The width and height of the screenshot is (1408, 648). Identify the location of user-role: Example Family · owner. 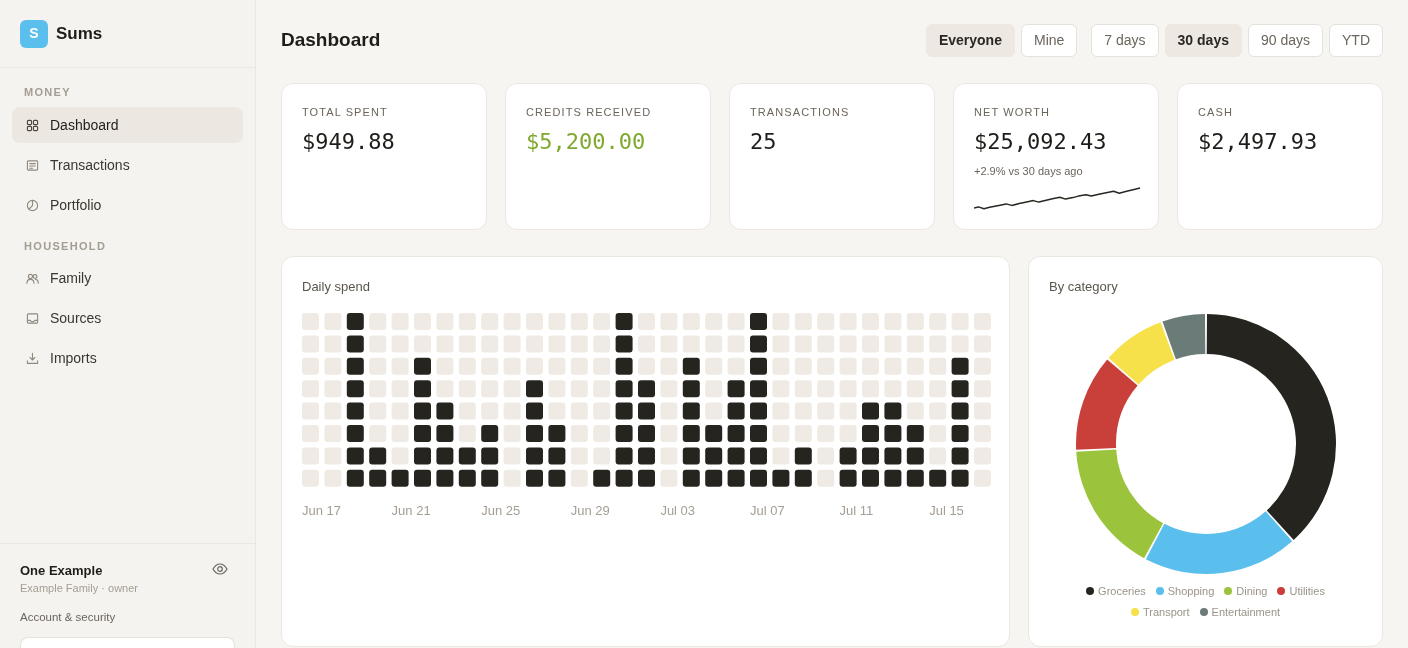
(79, 588).